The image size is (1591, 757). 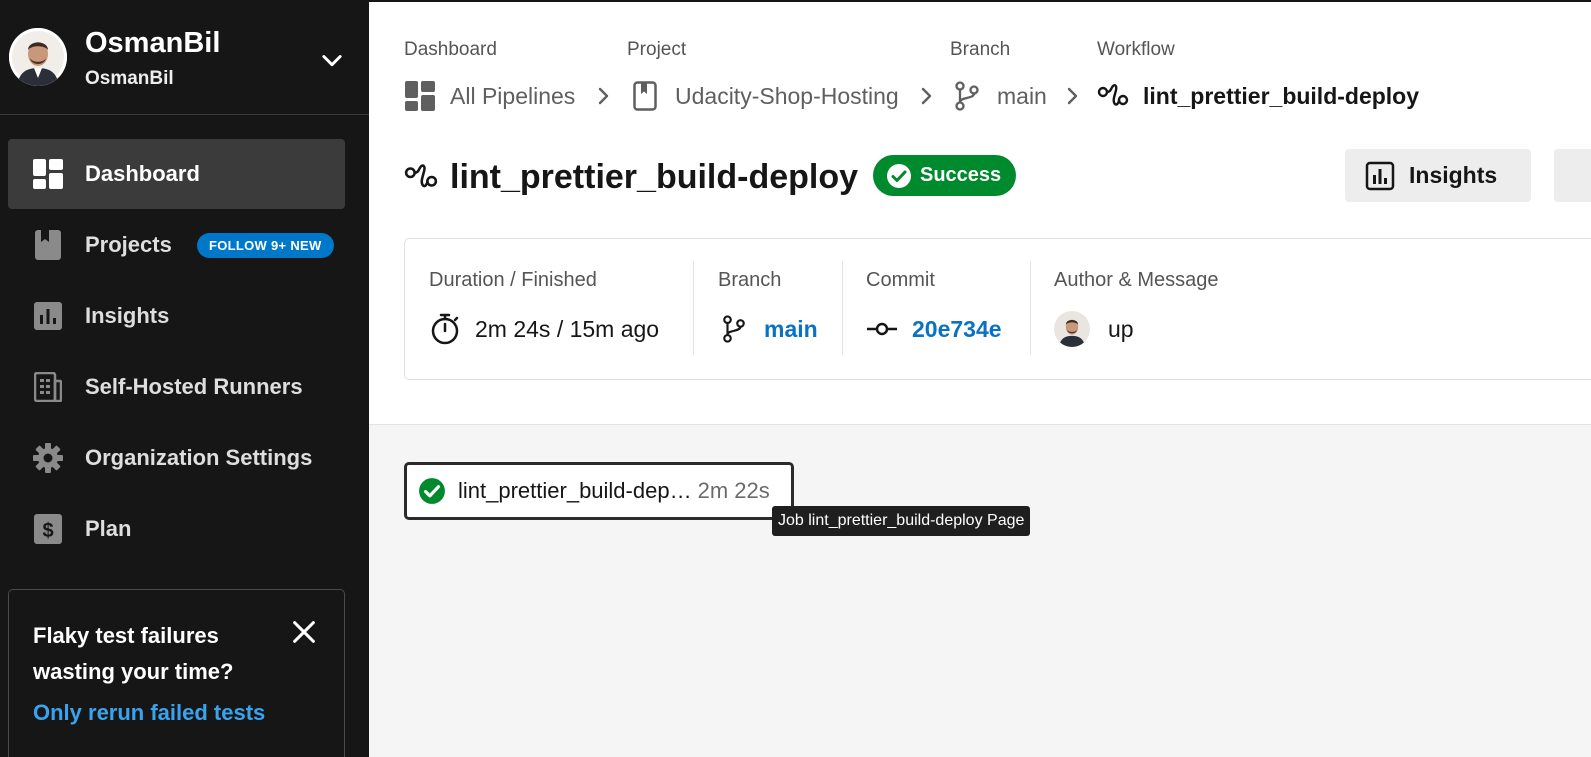 I want to click on duration-value-row: 2m 24s / 15m ago, so click(x=544, y=329).